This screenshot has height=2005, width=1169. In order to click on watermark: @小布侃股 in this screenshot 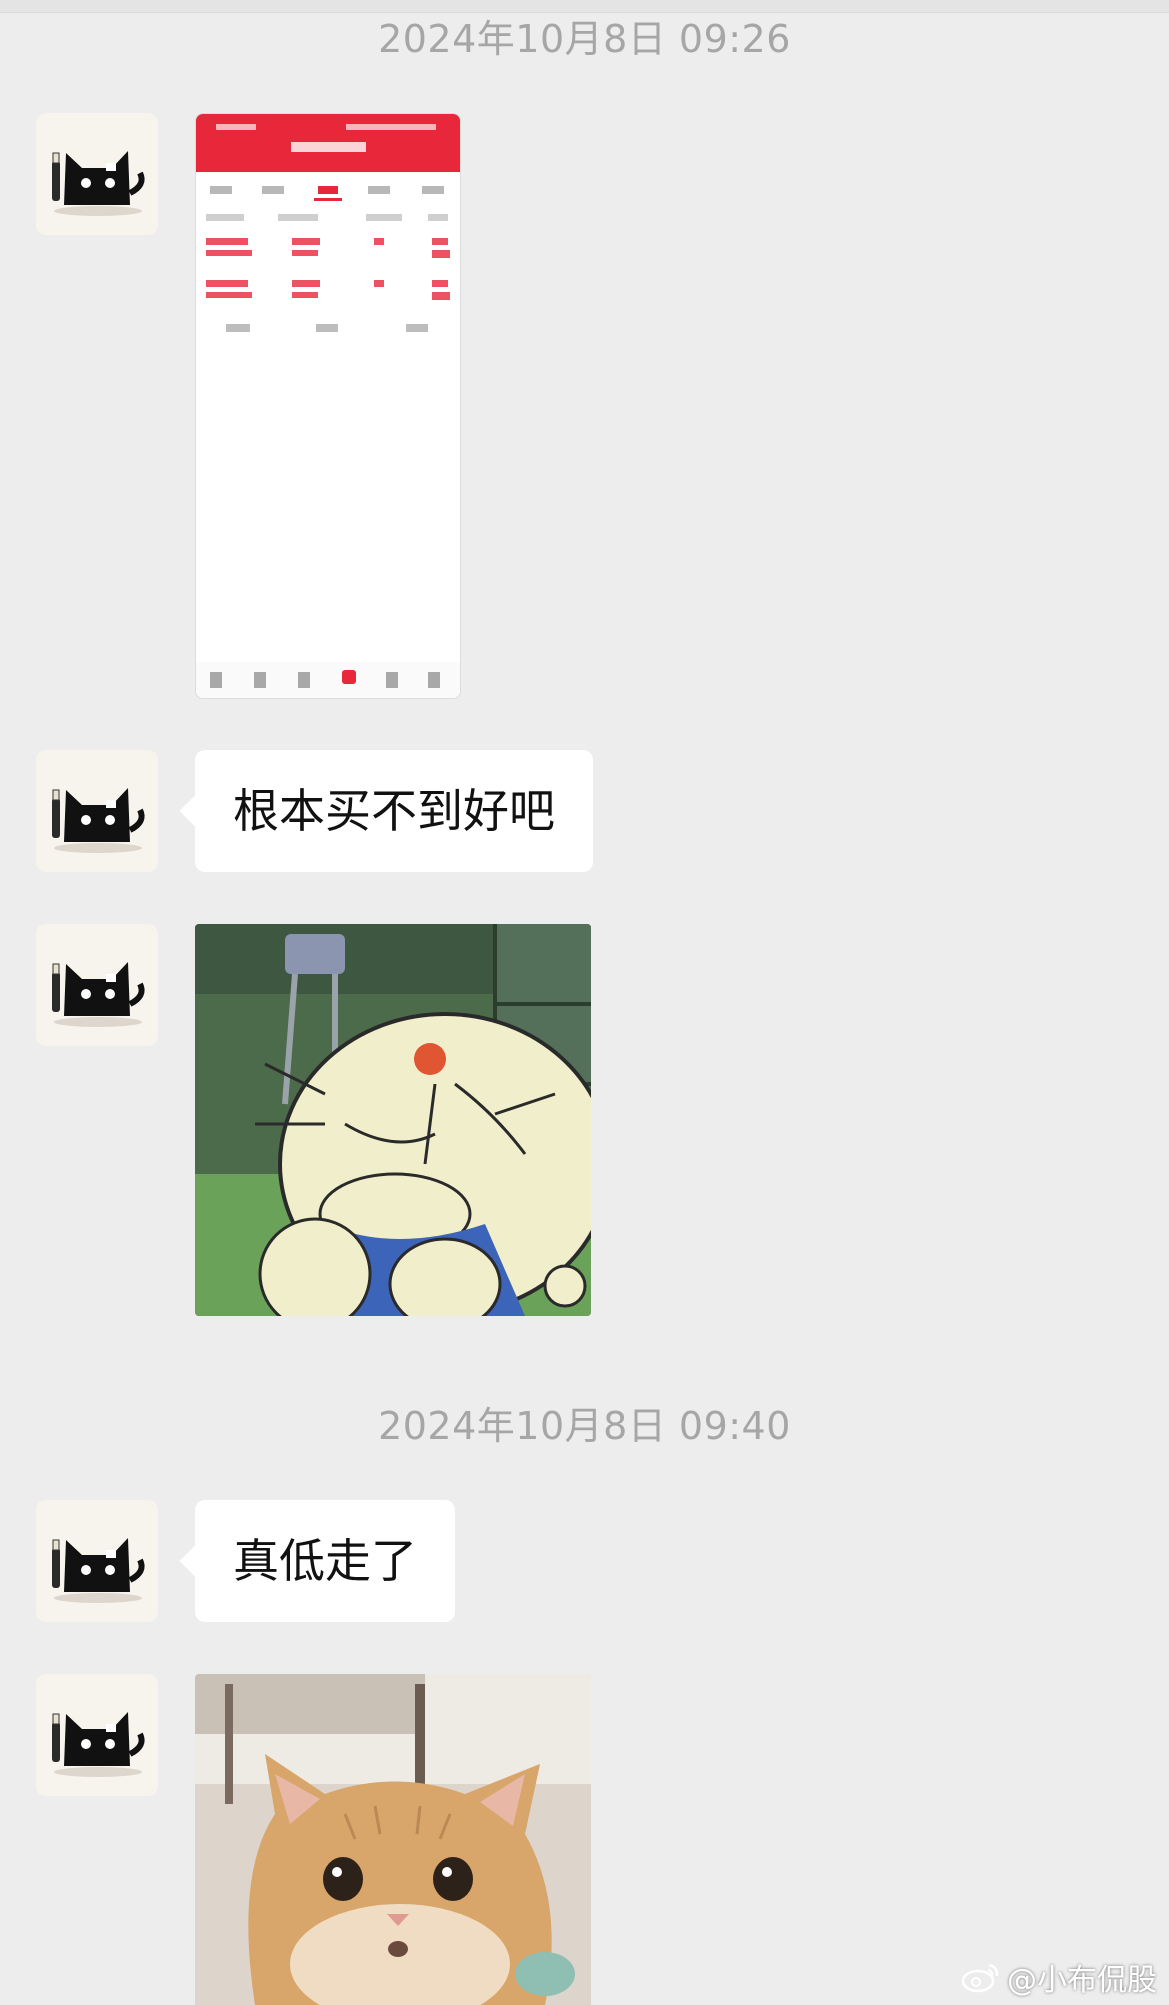, I will do `click(1059, 1977)`.